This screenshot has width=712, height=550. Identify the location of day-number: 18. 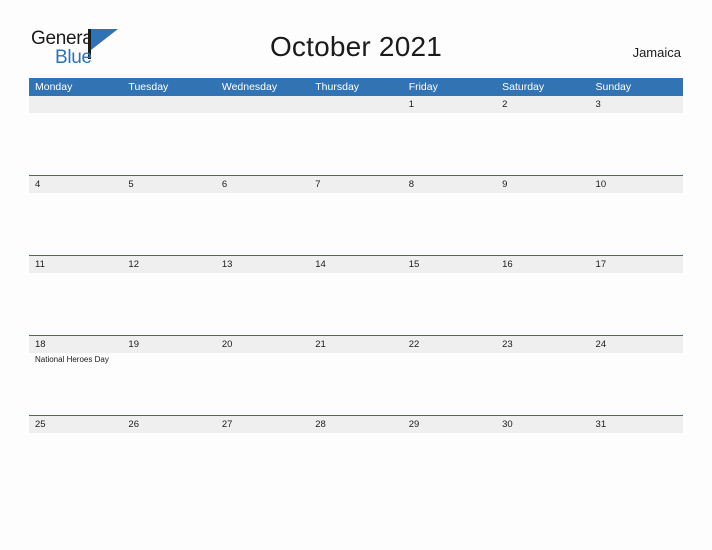
(75, 344).